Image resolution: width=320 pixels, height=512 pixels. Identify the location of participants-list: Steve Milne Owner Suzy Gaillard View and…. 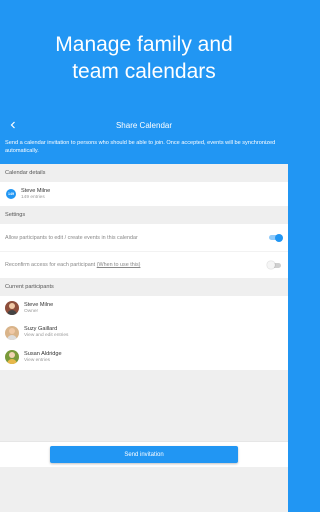
(144, 333).